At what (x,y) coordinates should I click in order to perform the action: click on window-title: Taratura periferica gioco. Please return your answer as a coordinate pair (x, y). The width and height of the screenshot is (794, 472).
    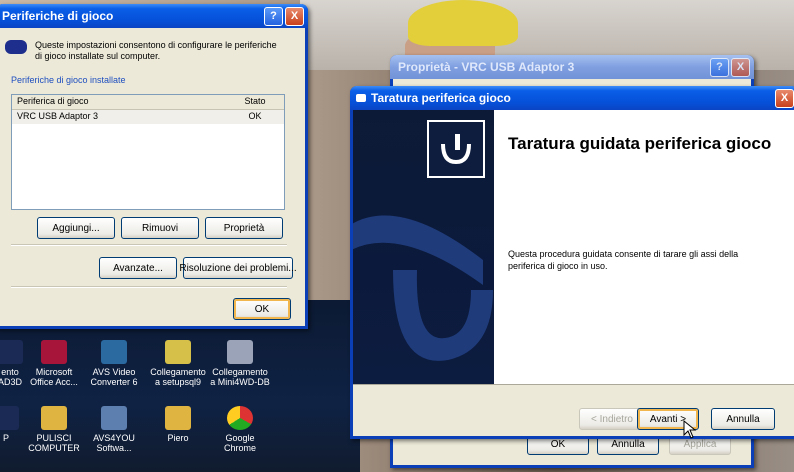
    Looking at the image, I should click on (441, 98).